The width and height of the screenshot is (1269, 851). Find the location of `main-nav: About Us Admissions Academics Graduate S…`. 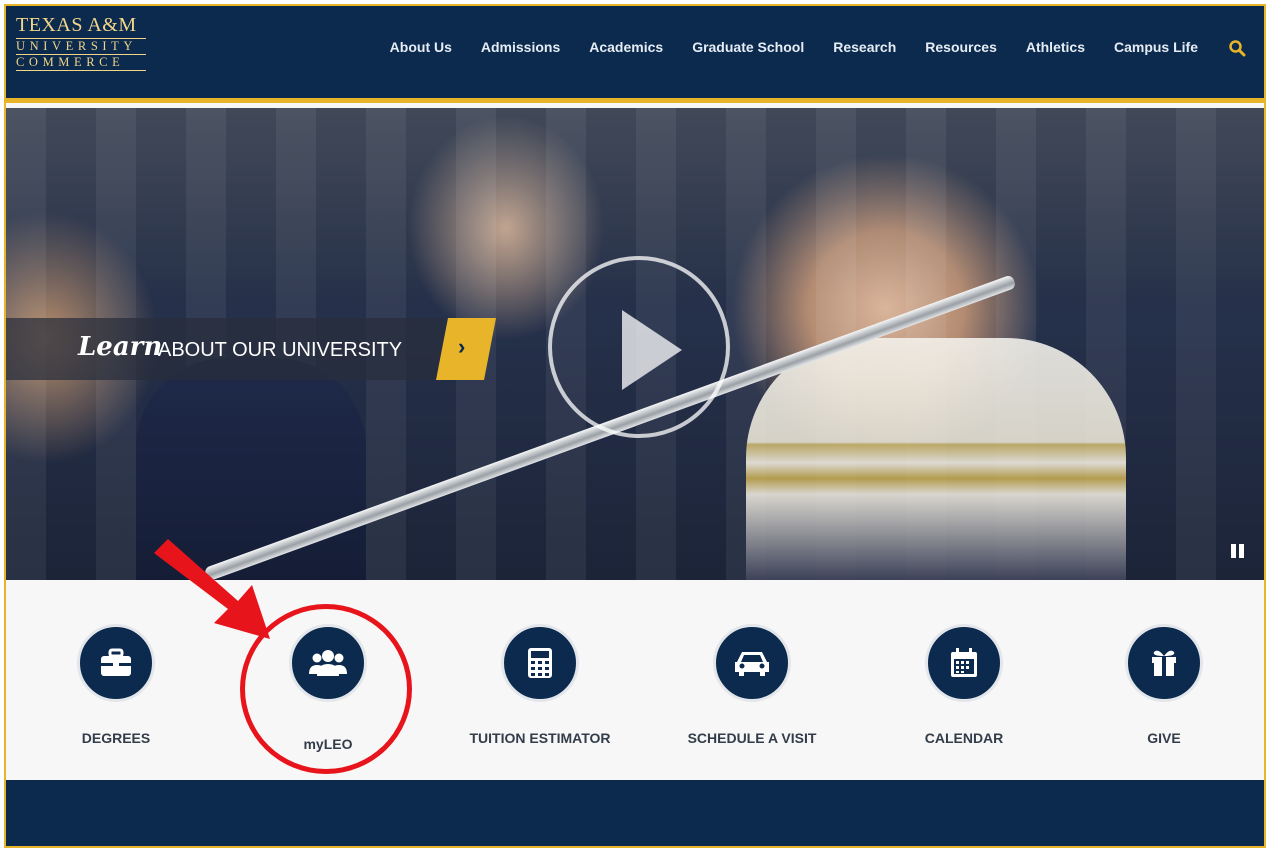

main-nav: About Us Admissions Academics Graduate S… is located at coordinates (794, 47).